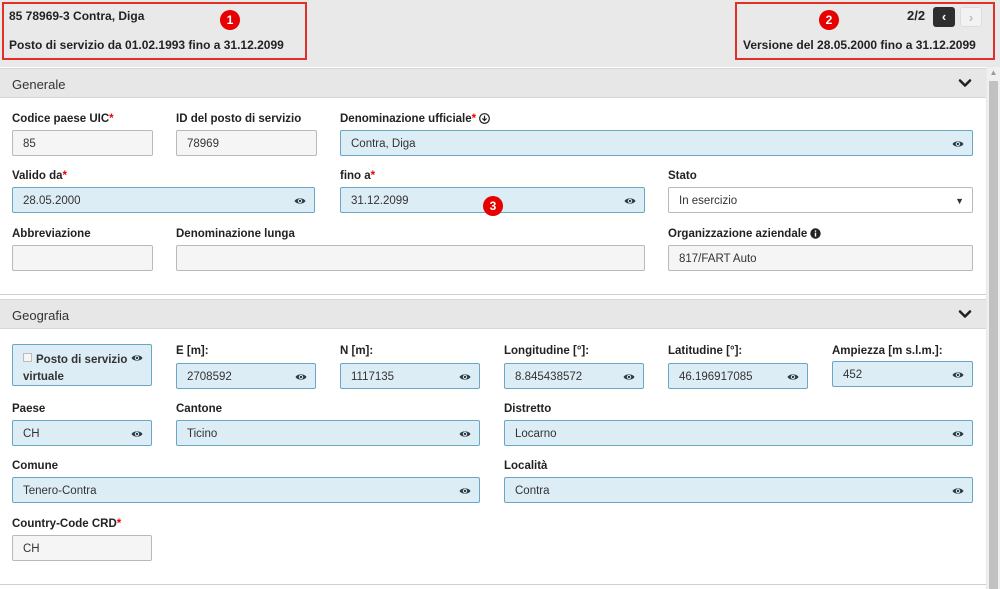  What do you see at coordinates (63, 119) in the screenshot?
I see `codice-paese-label: Codice paese UIC*` at bounding box center [63, 119].